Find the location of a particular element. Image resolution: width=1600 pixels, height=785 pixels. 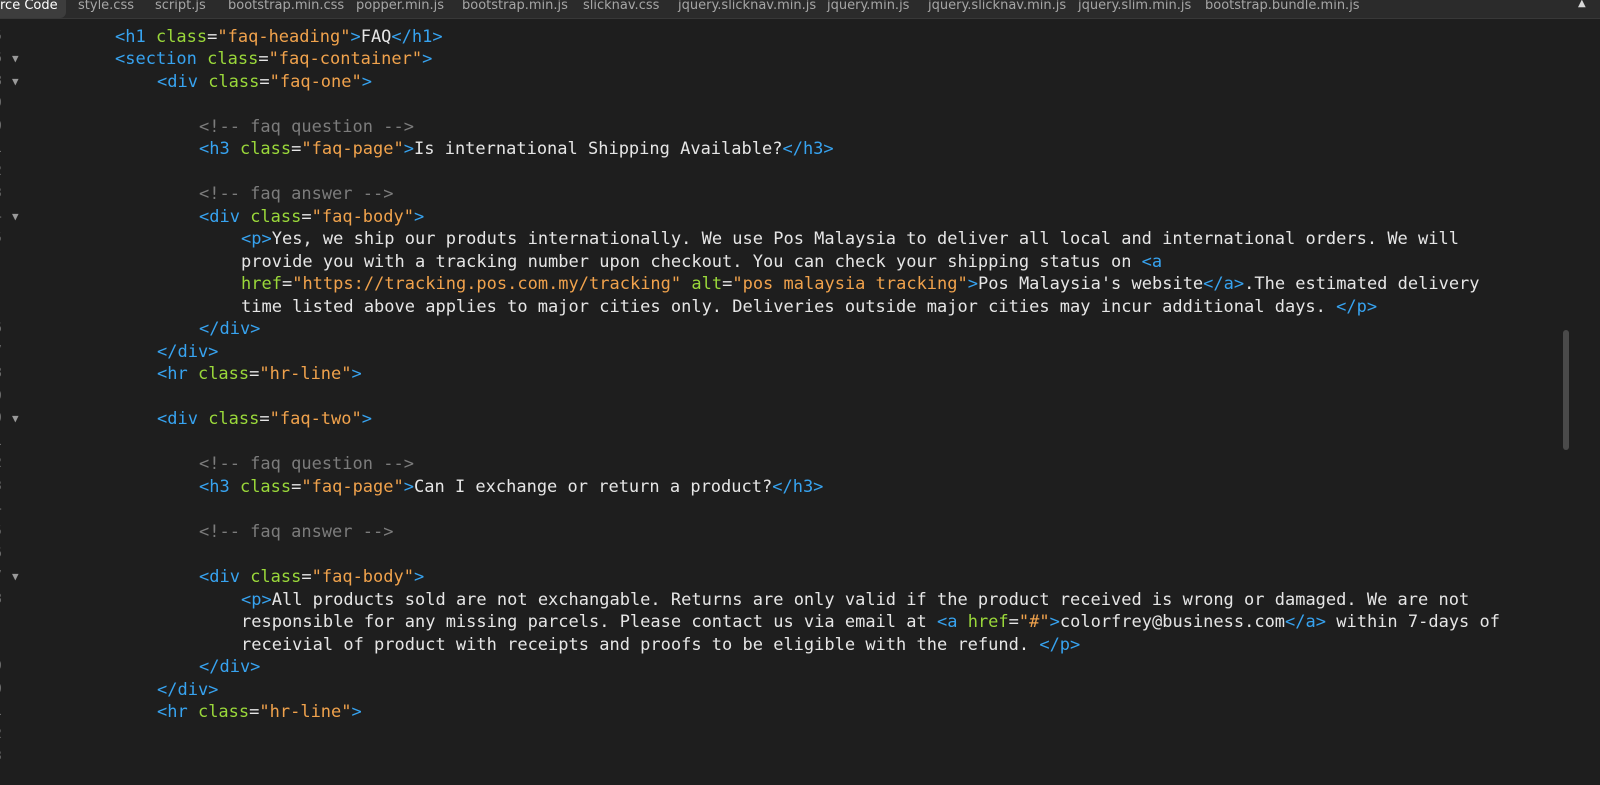

tab-jquery-min-js: jquery.min.js is located at coordinates (868, 9).